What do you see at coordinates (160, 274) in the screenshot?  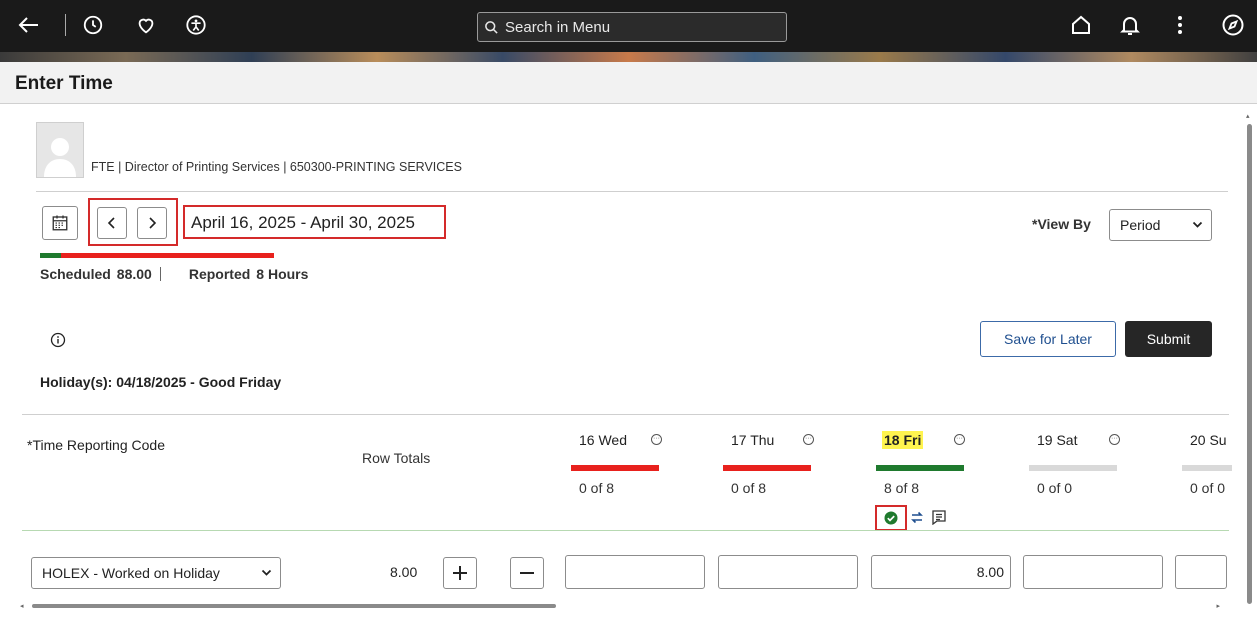 I see `summary-divider` at bounding box center [160, 274].